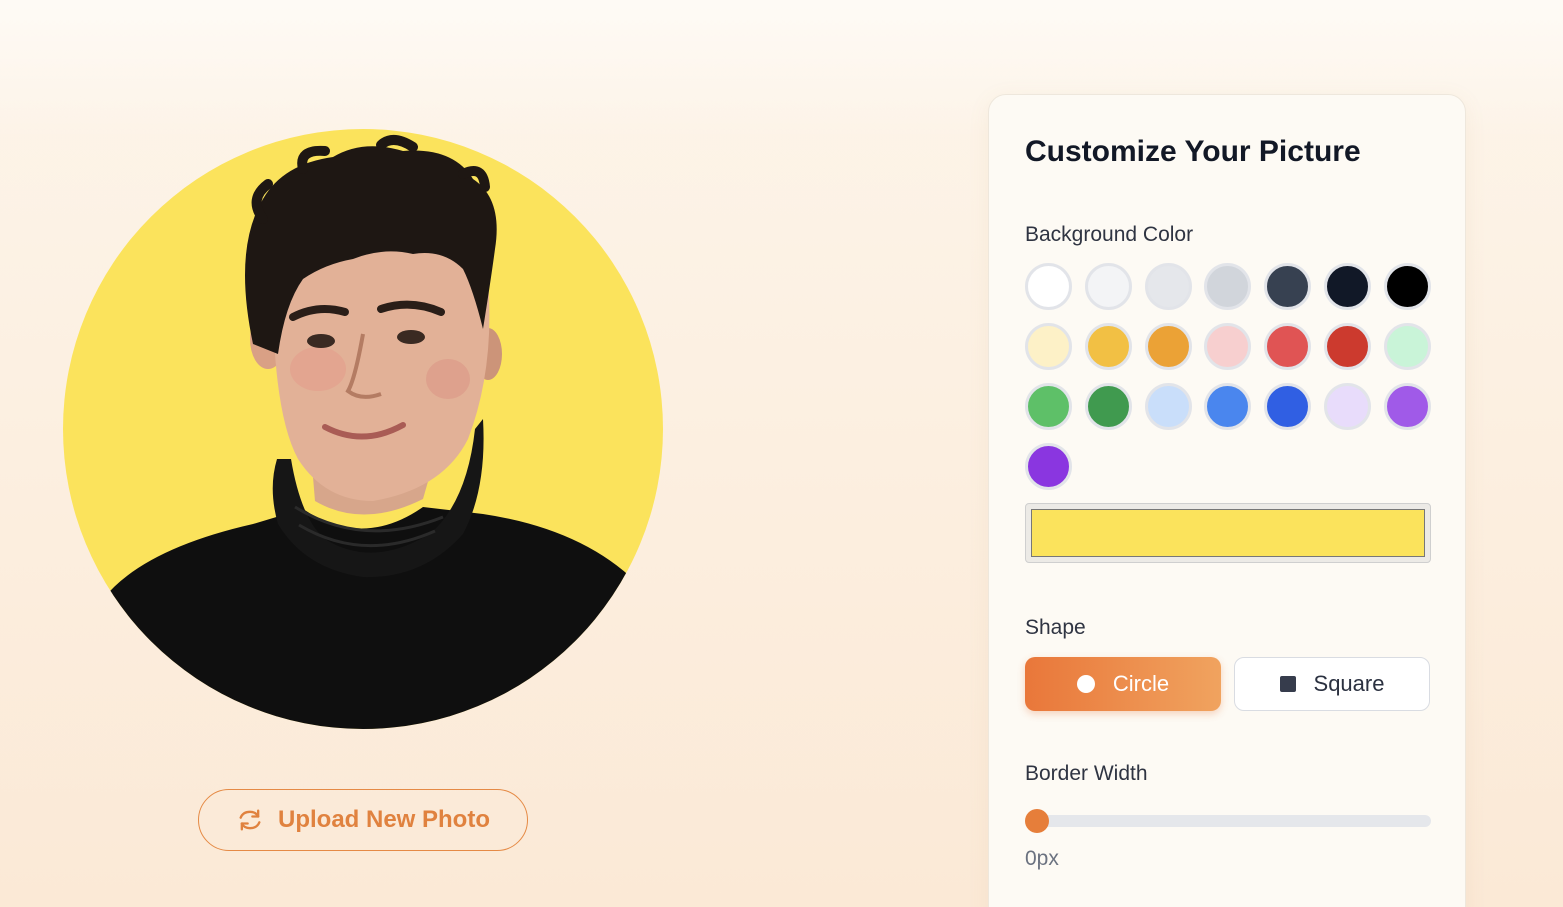 This screenshot has width=1563, height=907. What do you see at coordinates (1287, 684) in the screenshot?
I see `square-icon` at bounding box center [1287, 684].